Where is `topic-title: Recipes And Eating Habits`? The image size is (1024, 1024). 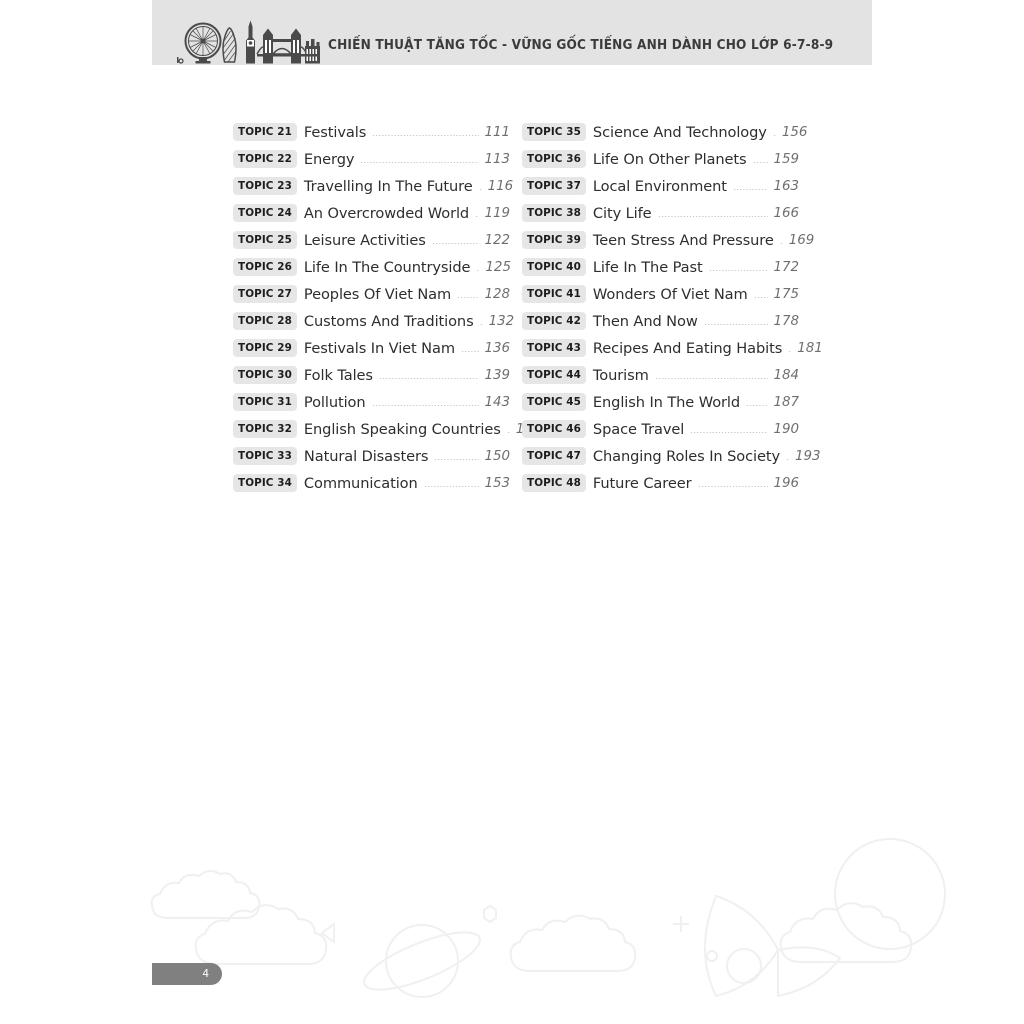
topic-title: Recipes And Eating Habits is located at coordinates (687, 348).